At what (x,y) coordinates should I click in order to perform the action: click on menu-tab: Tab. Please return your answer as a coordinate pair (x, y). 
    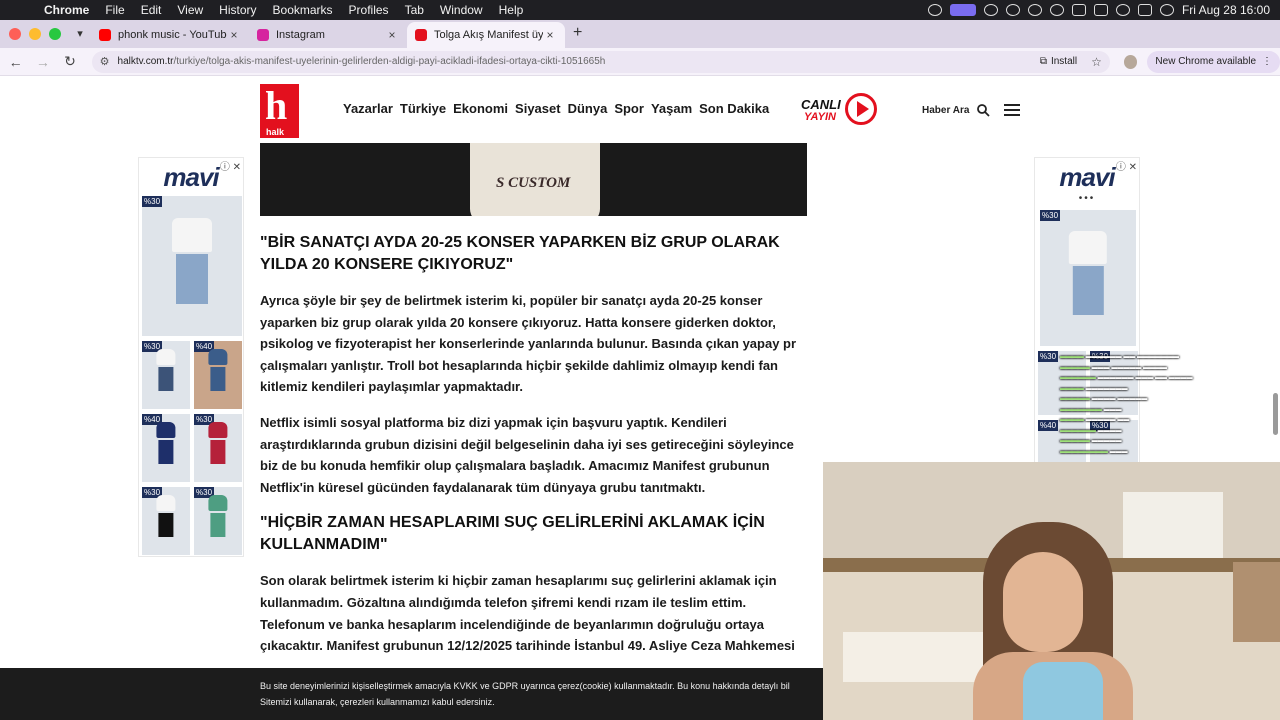
    Looking at the image, I should click on (414, 10).